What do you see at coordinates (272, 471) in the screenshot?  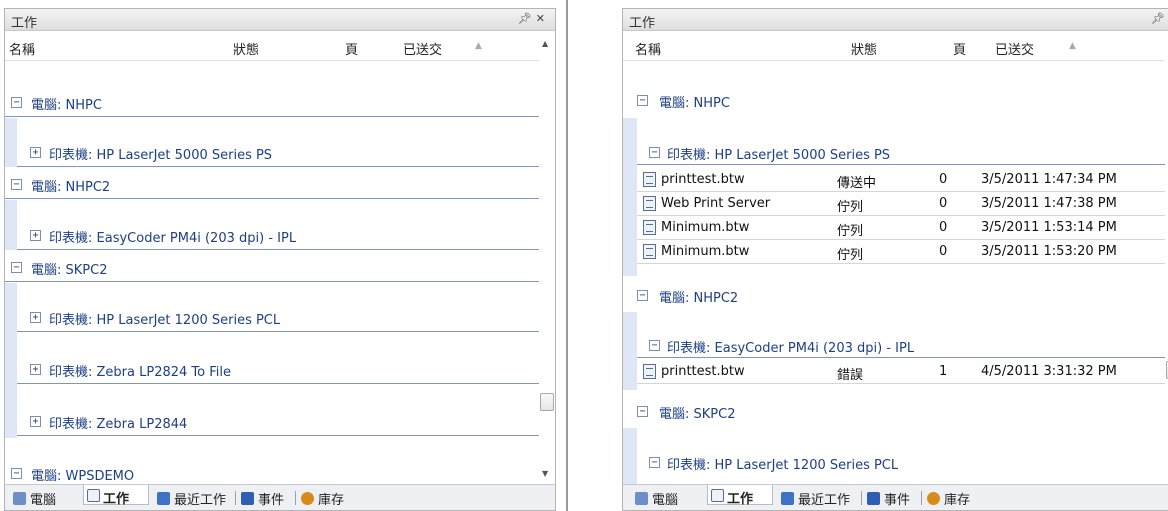 I see `computer-group: − 電腦: WPSDEMO` at bounding box center [272, 471].